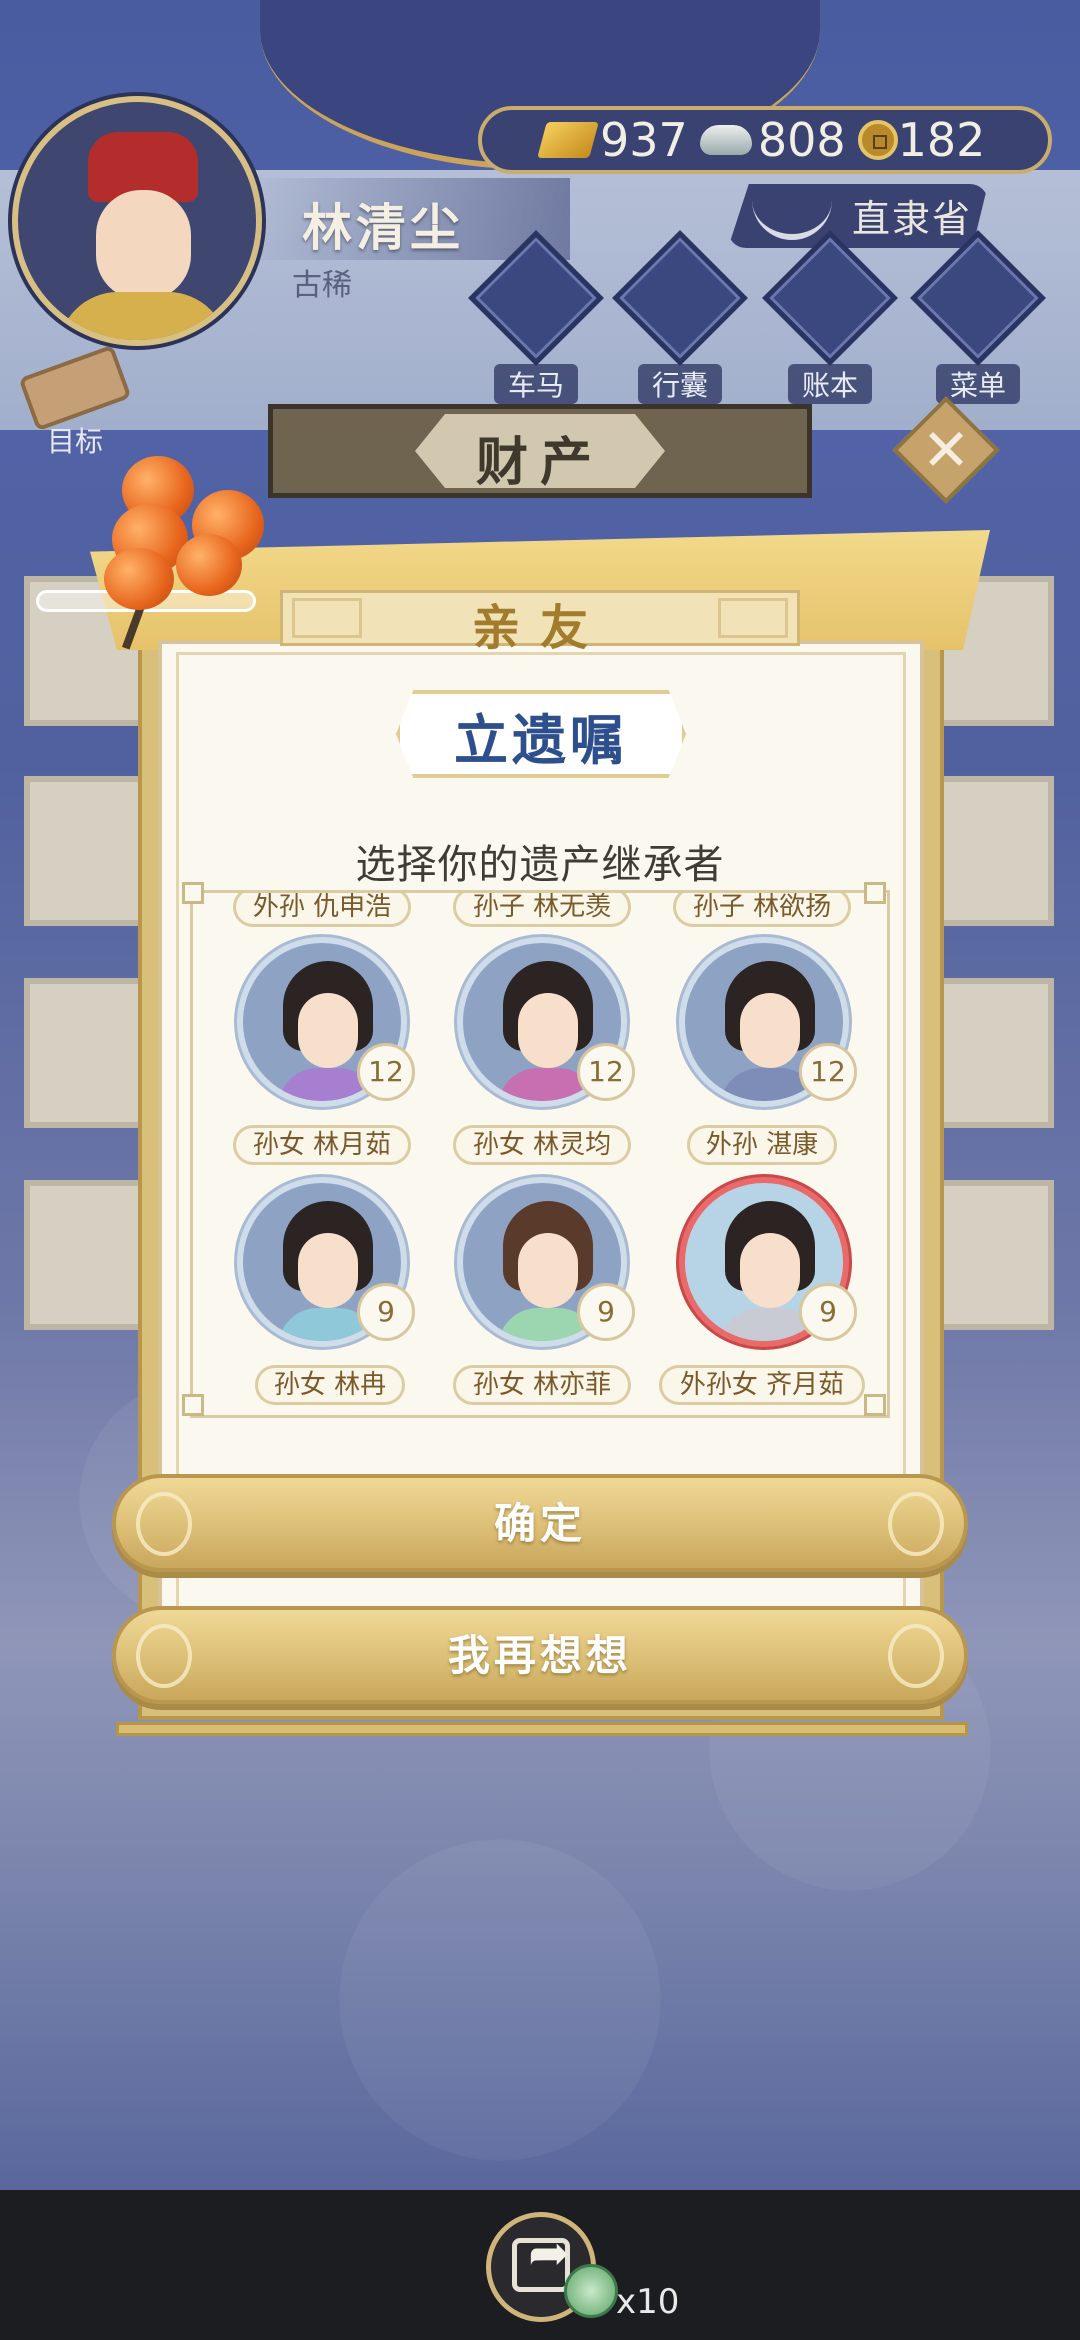  What do you see at coordinates (549, 2253) in the screenshot?
I see `share-arrow-icon: ➦` at bounding box center [549, 2253].